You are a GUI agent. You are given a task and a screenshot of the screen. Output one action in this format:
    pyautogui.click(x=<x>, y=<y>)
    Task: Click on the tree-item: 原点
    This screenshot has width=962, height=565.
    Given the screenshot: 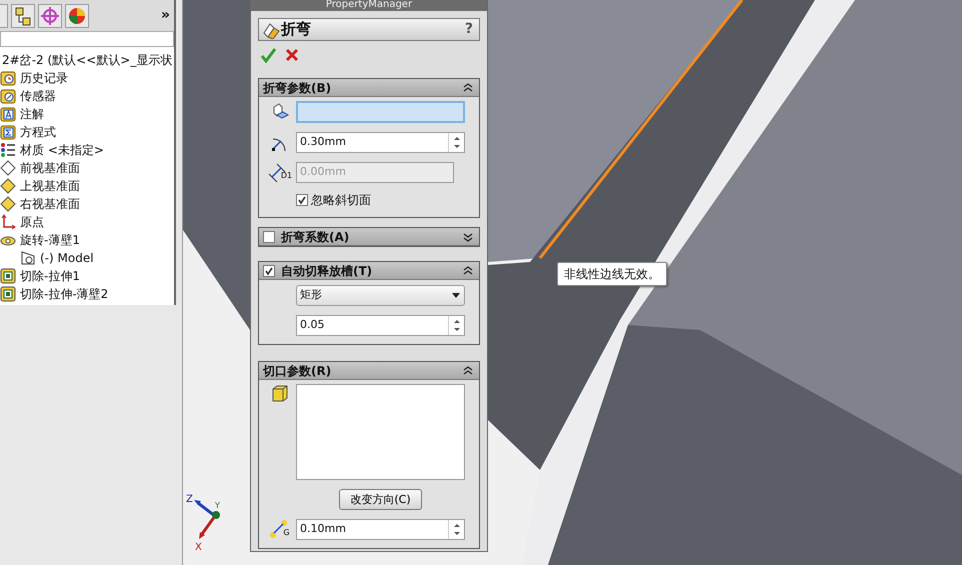 What is the action you would take?
    pyautogui.click(x=32, y=222)
    